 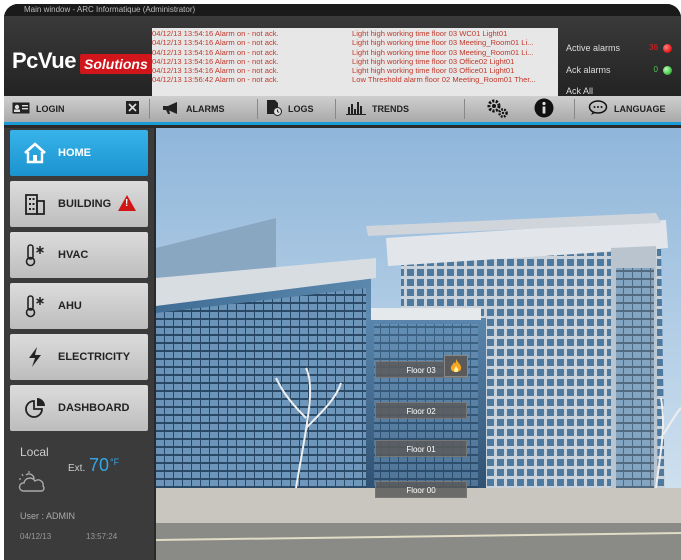 I want to click on nav-label-ahu: AHU, so click(x=70, y=306).